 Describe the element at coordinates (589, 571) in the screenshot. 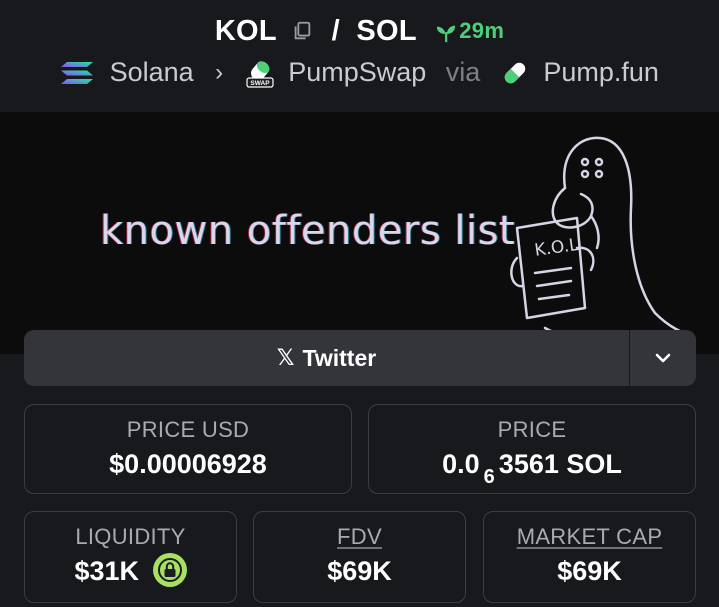

I see `market-cap-value: $69K` at that location.